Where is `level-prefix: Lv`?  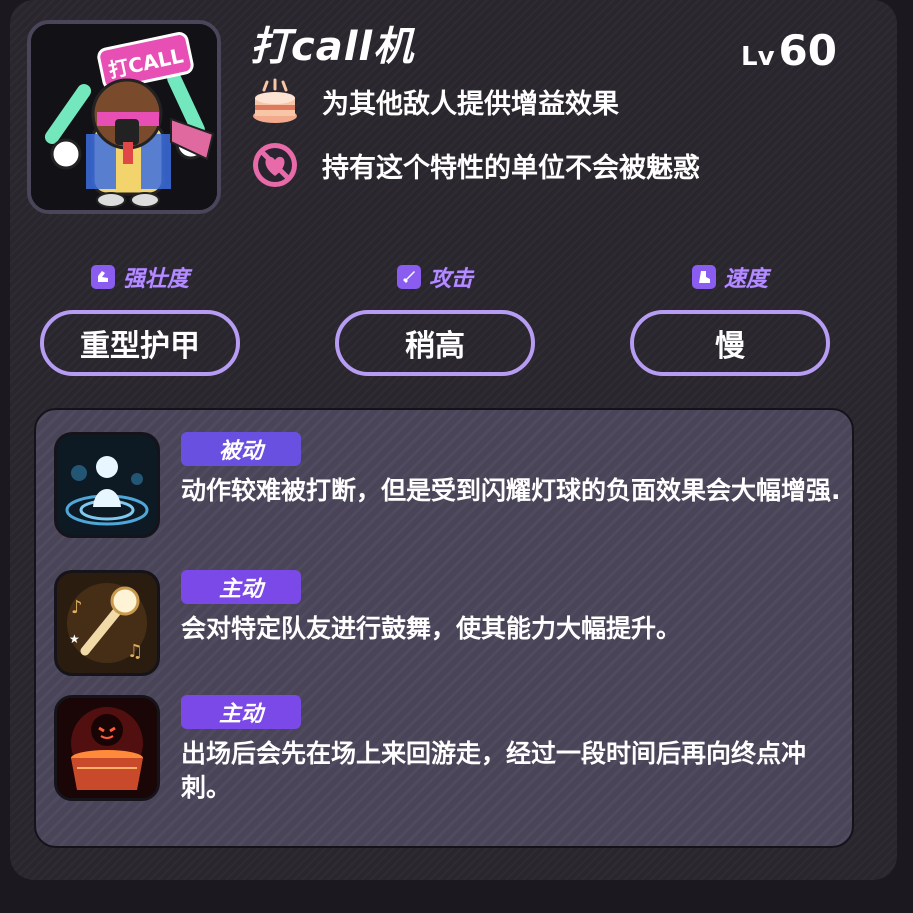 level-prefix: Lv is located at coordinates (758, 57).